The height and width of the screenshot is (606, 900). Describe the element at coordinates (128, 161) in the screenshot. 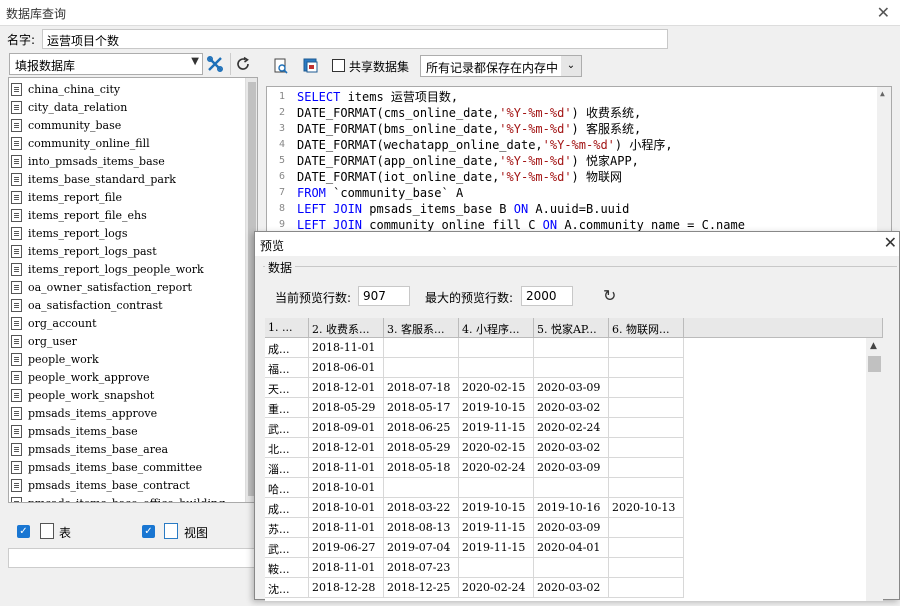

I see `table-list-item: into_pmsads_items_base` at that location.